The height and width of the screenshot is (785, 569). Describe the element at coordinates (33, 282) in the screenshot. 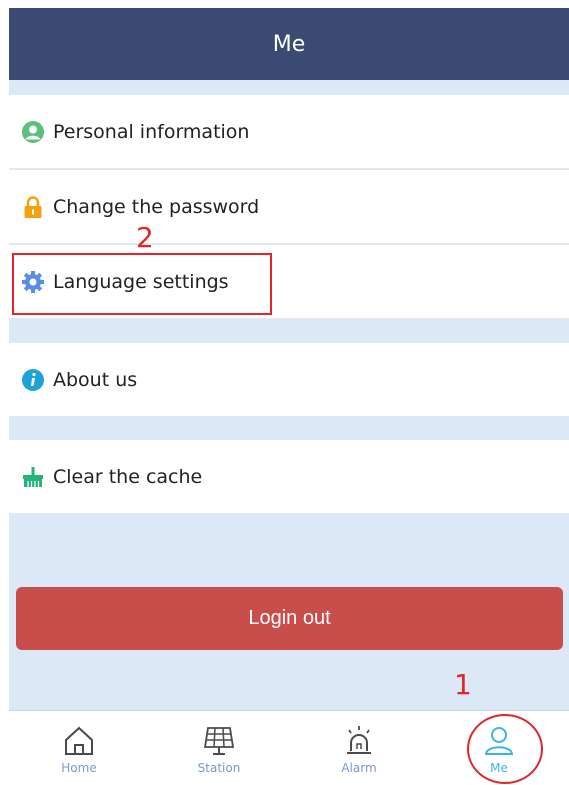

I see `gear-icon` at that location.